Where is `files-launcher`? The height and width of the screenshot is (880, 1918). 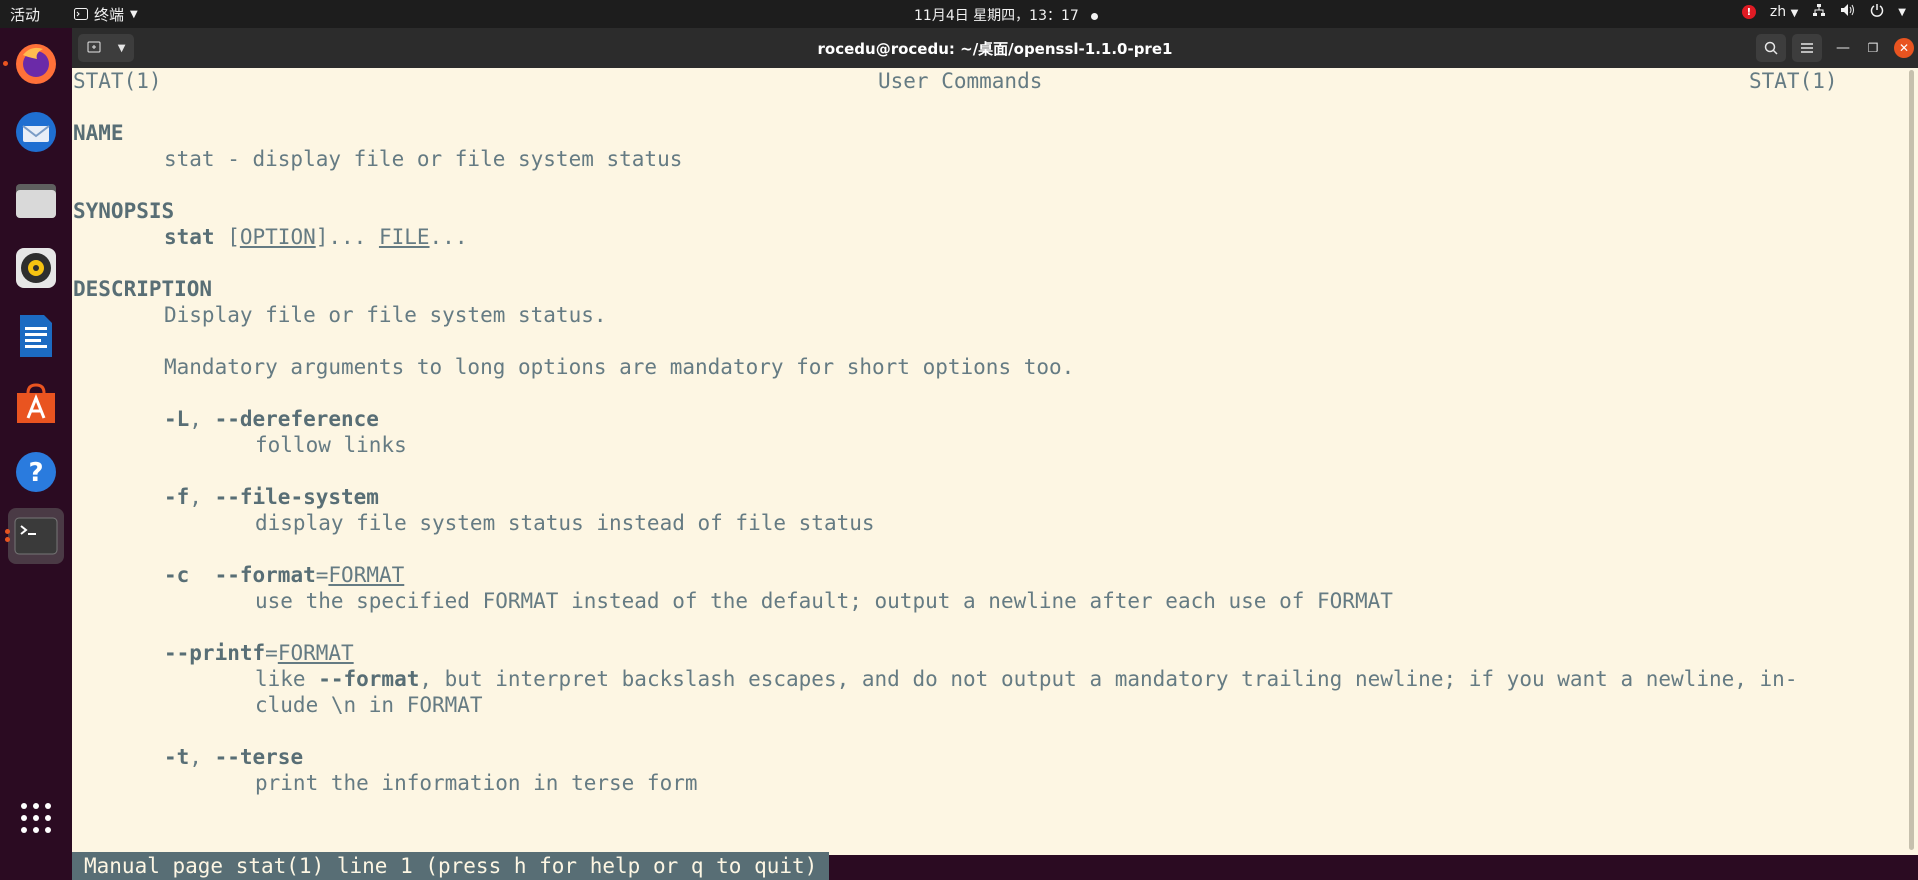 files-launcher is located at coordinates (36, 200).